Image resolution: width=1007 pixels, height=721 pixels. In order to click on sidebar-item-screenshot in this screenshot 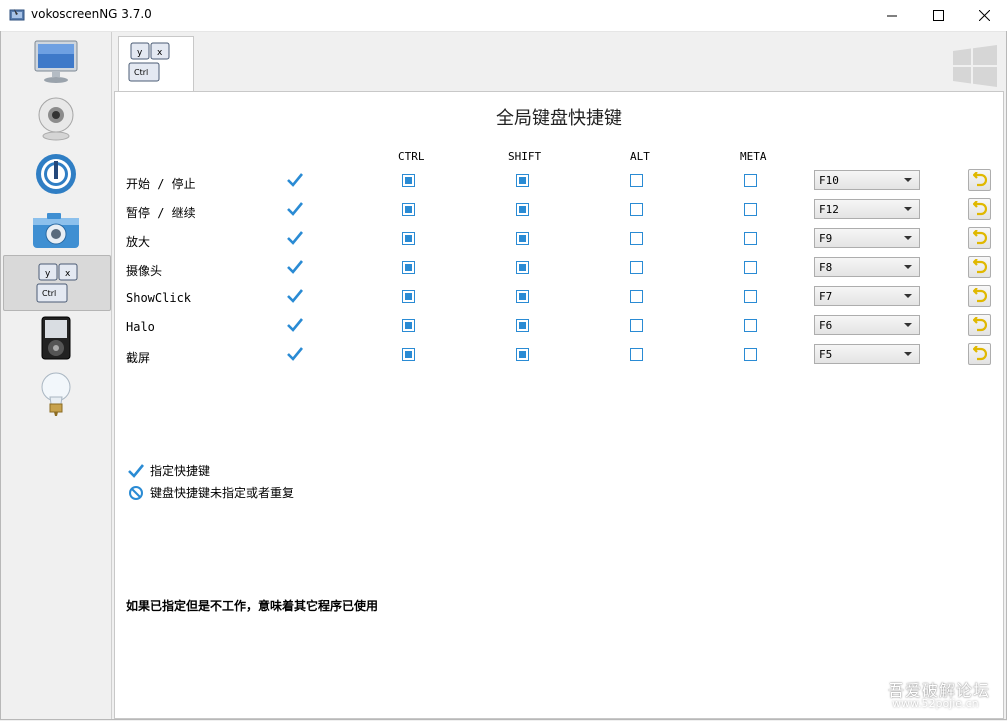, I will do `click(56, 230)`.